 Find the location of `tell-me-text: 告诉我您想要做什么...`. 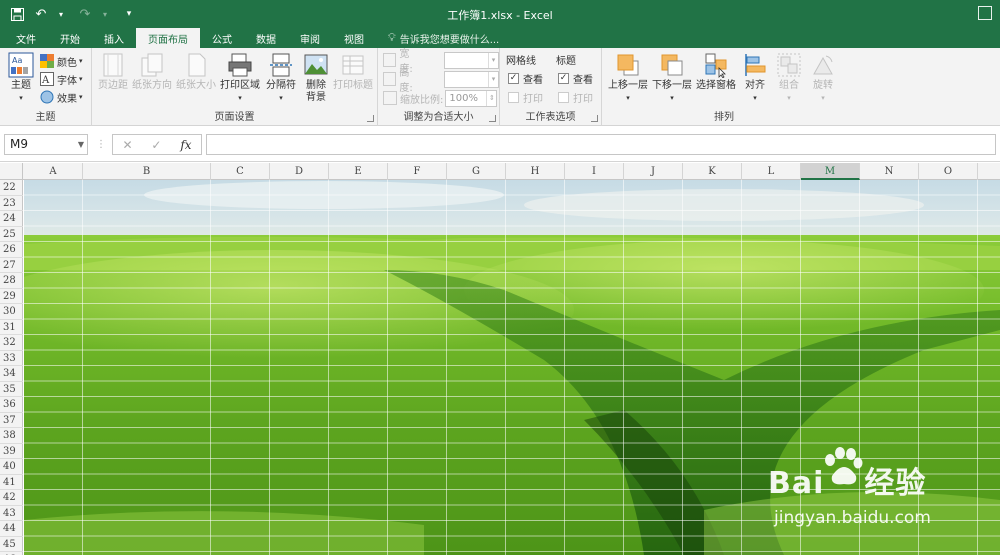

tell-me-text: 告诉我您想要做什么... is located at coordinates (449, 40).